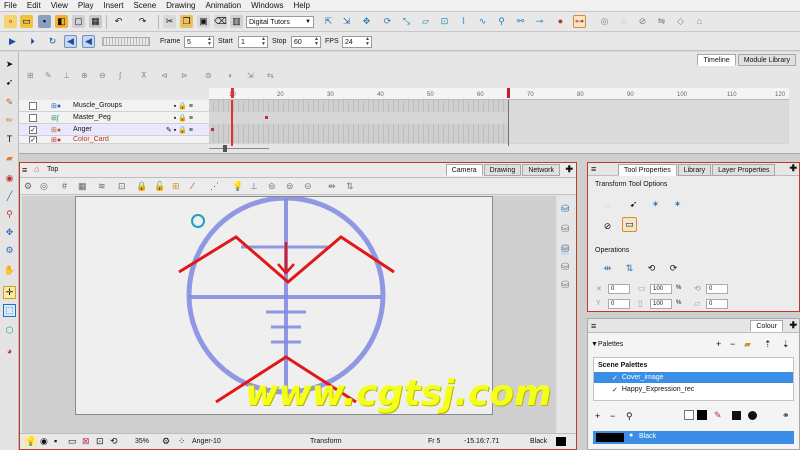  What do you see at coordinates (114, 441) in the screenshot?
I see `reset-status-icon: ⟲` at bounding box center [114, 441].